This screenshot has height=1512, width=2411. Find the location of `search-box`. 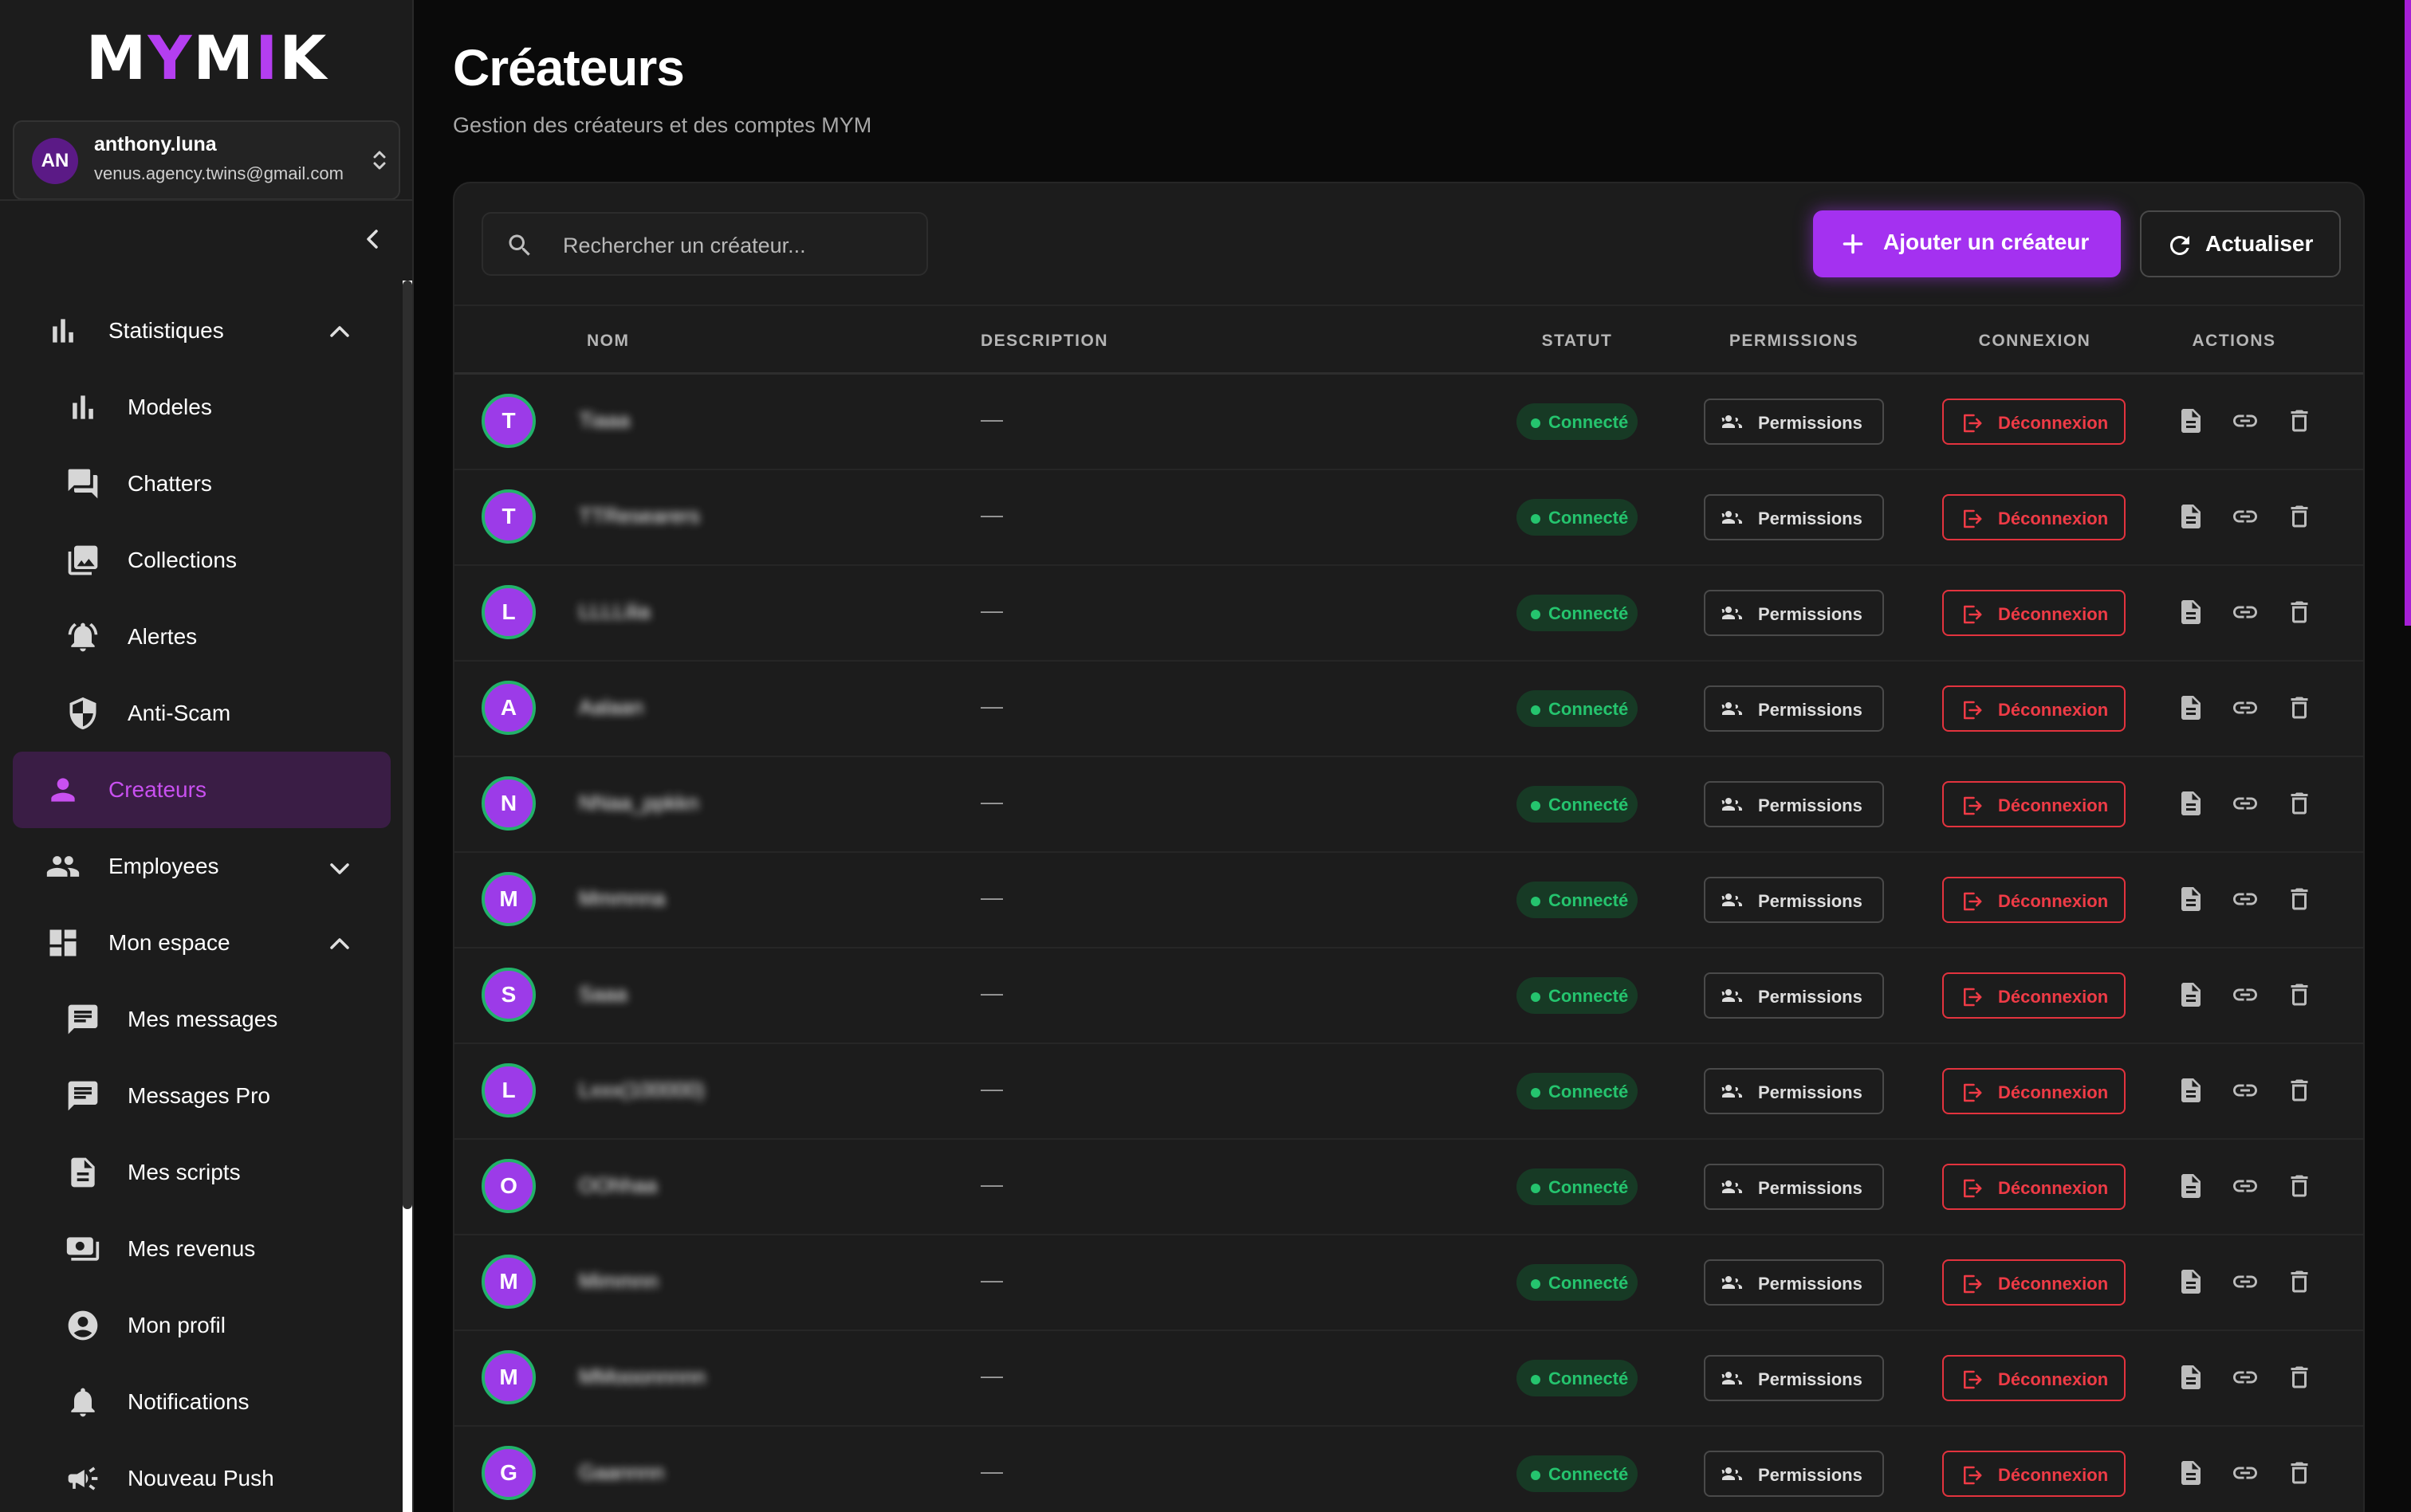

search-box is located at coordinates (705, 244).